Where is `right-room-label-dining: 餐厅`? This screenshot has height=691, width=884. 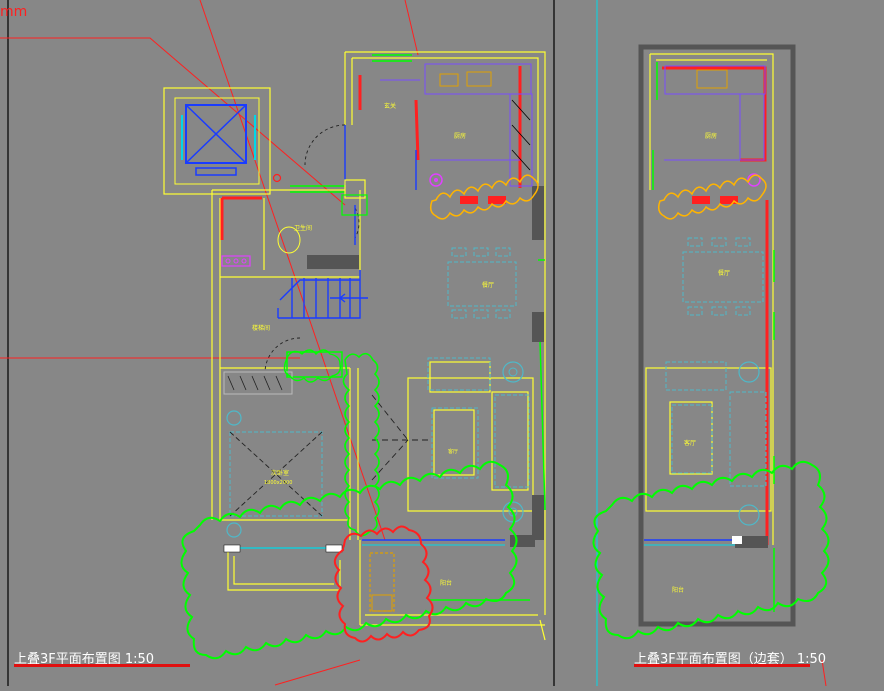 right-room-label-dining: 餐厅 is located at coordinates (724, 273).